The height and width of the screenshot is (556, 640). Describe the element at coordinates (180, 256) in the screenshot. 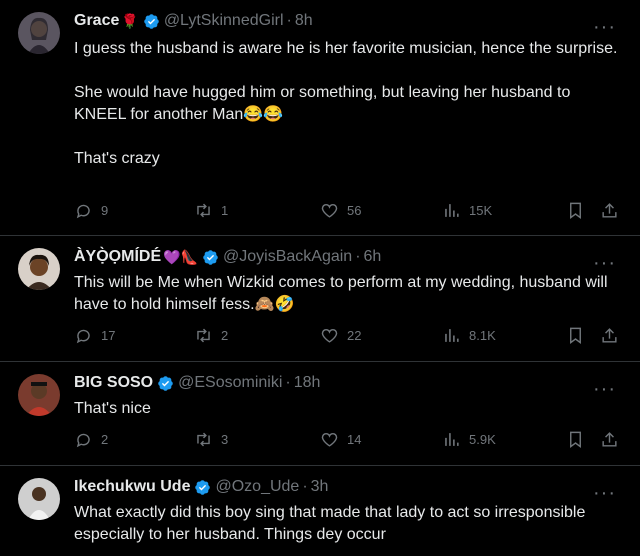

I see `name-emoji: 💜👠` at that location.